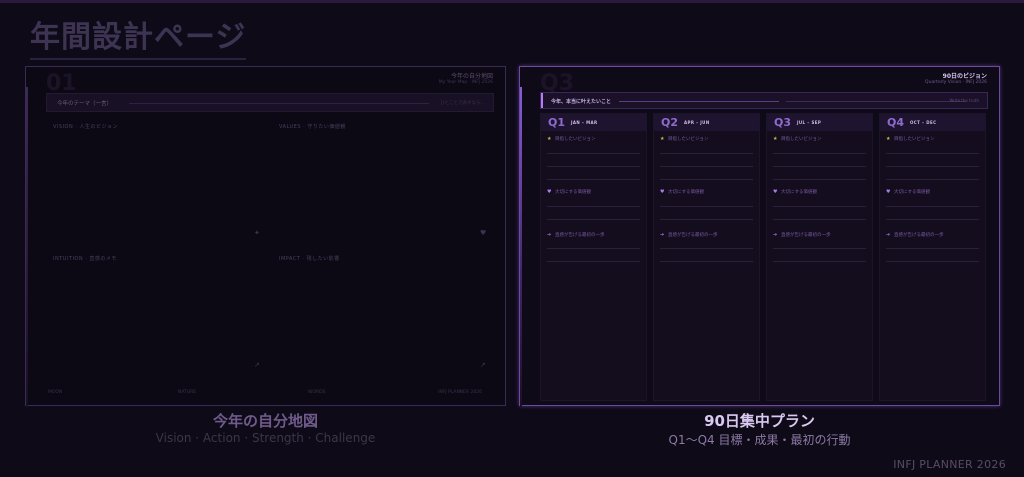 This screenshot has height=477, width=1024. Describe the element at coordinates (27, 247) in the screenshot. I see `panel-accent-line` at that location.